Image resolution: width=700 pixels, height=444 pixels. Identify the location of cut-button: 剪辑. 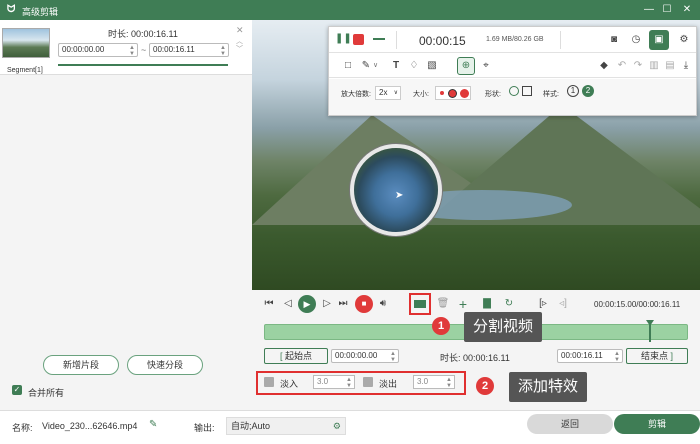
(657, 424).